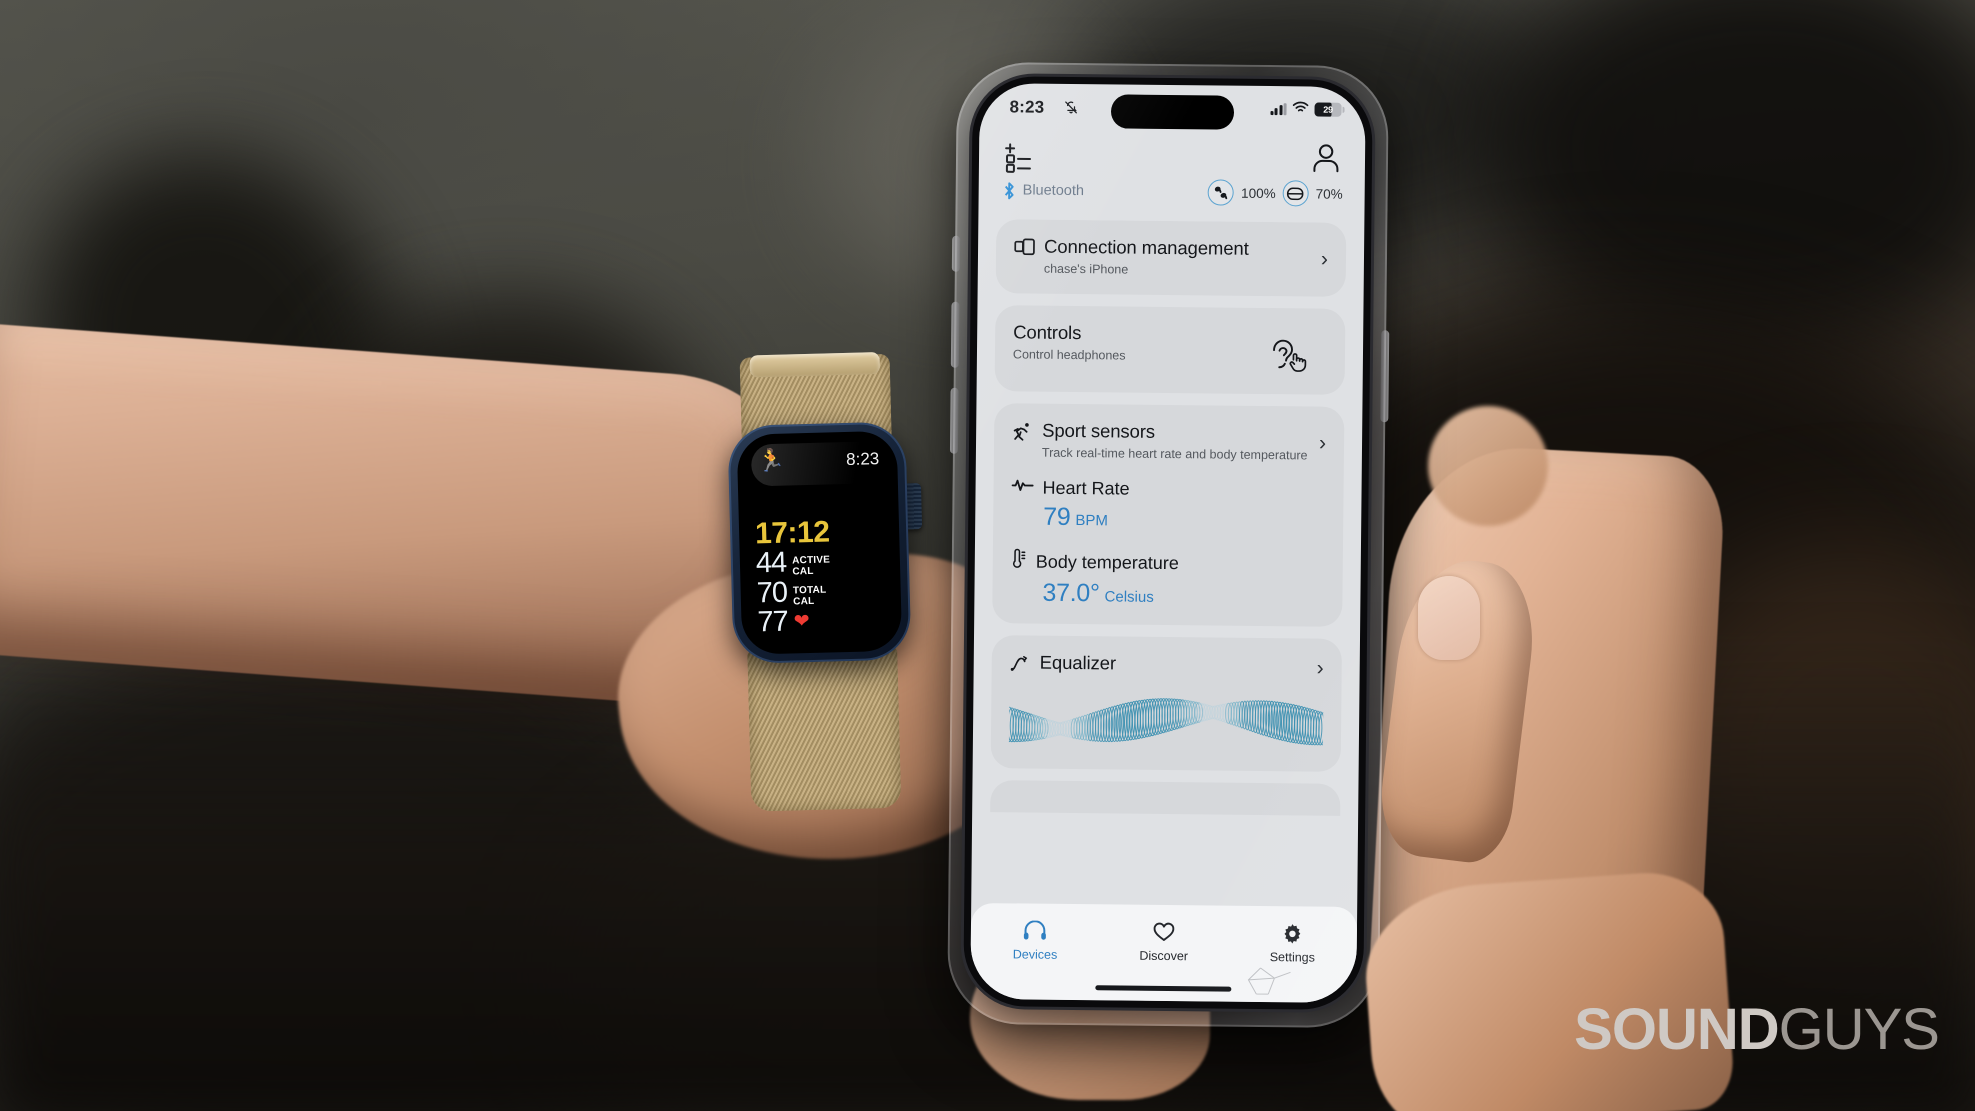 The height and width of the screenshot is (1111, 1975). Describe the element at coordinates (1086, 488) in the screenshot. I see `heart-rate-label: Heart Rate` at that location.